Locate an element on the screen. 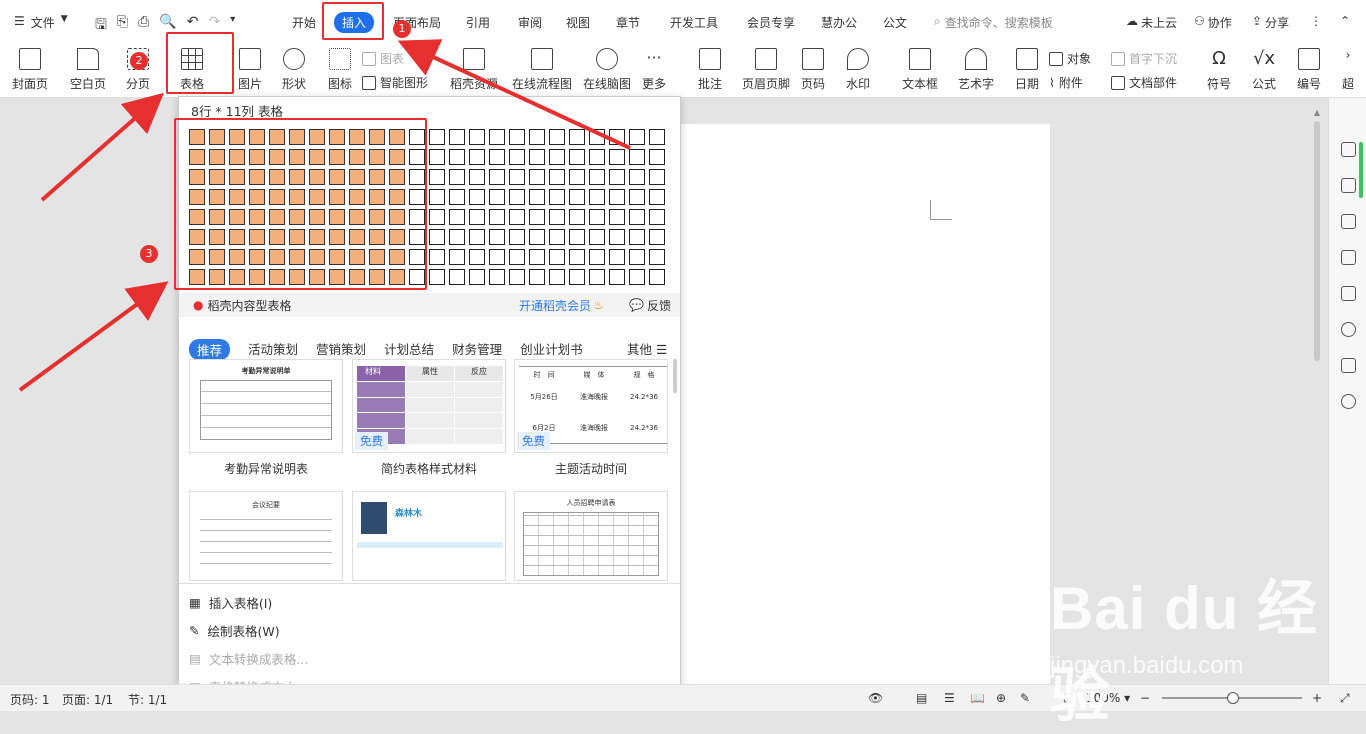 This screenshot has height=734, width=1366. arrow-to-grid is located at coordinates (93, 336).